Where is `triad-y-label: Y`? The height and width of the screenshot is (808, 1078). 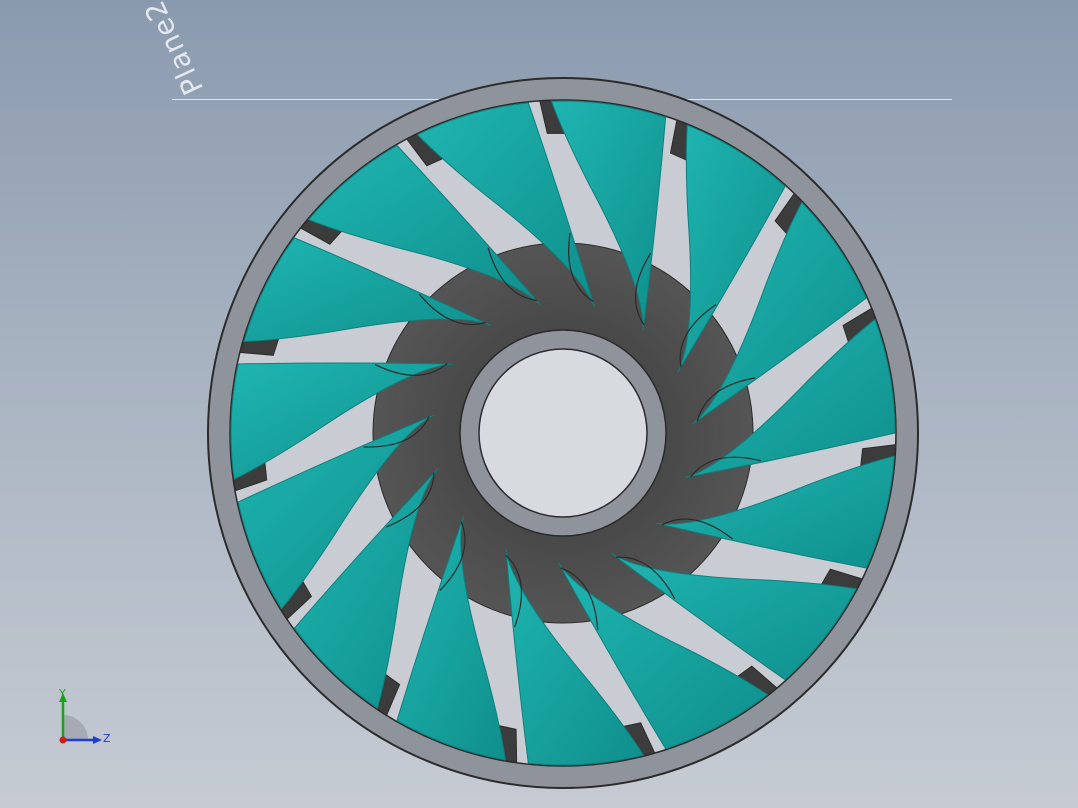
triad-y-label: Y is located at coordinates (62, 693).